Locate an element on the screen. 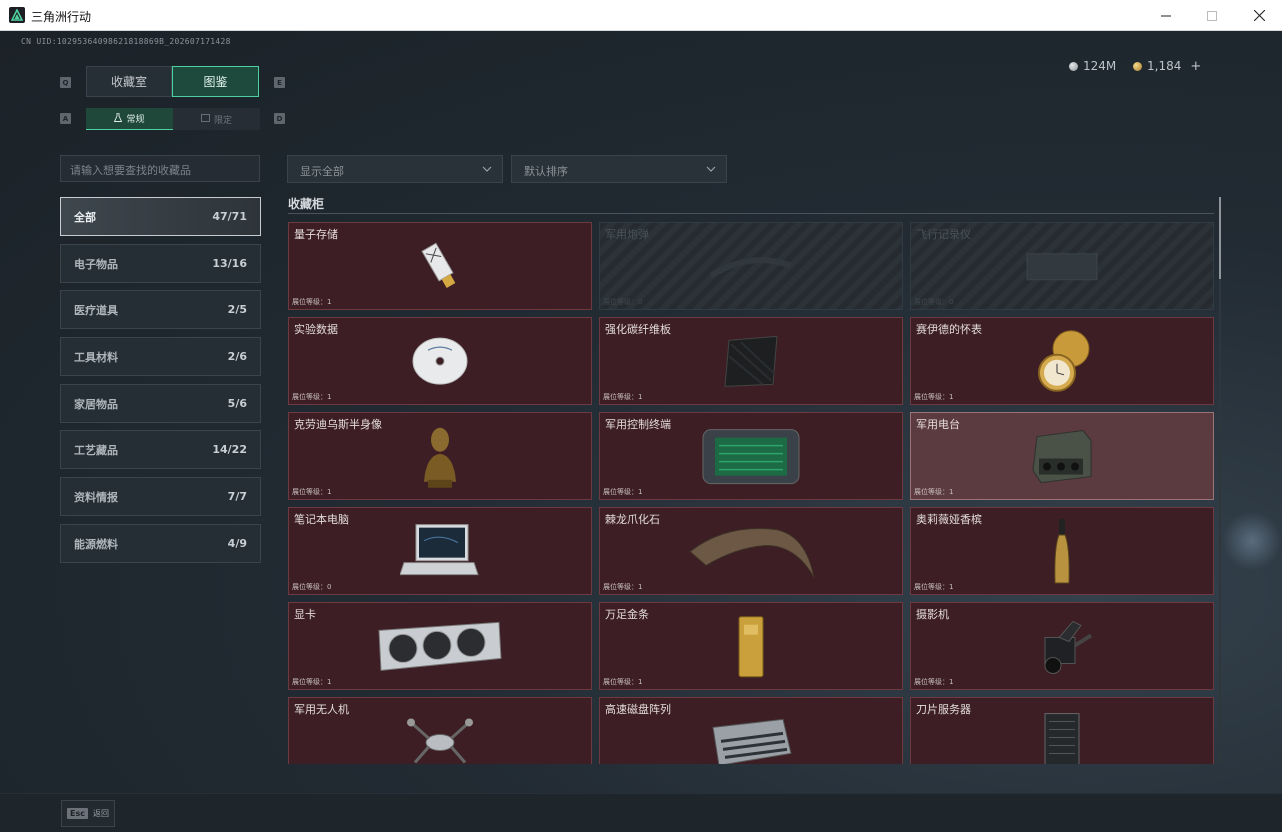  back-button: Esc 返回 is located at coordinates (88, 813).